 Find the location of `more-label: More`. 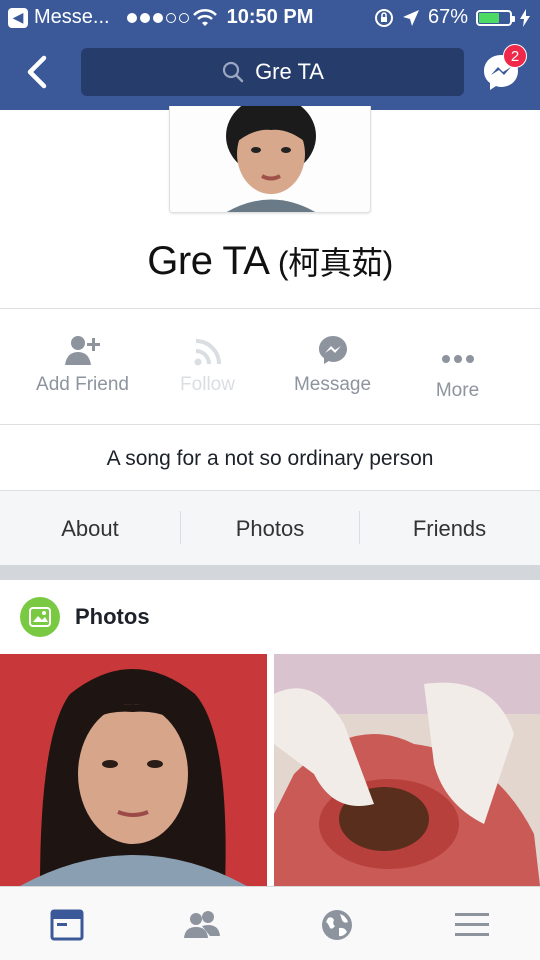

more-label: More is located at coordinates (457, 390).